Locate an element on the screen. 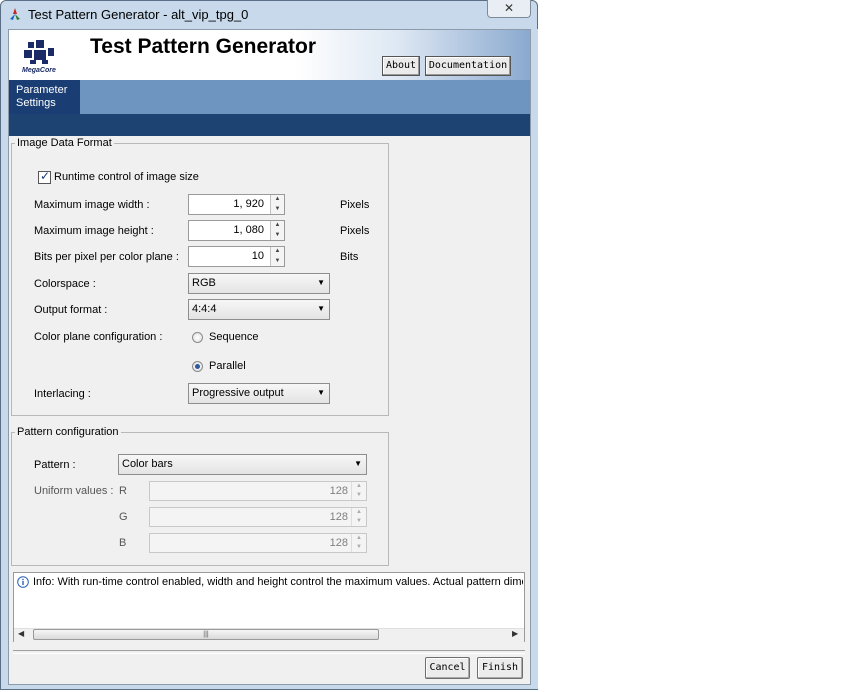 The width and height of the screenshot is (864, 692). colorspace-select: RGB ▼ is located at coordinates (259, 283).